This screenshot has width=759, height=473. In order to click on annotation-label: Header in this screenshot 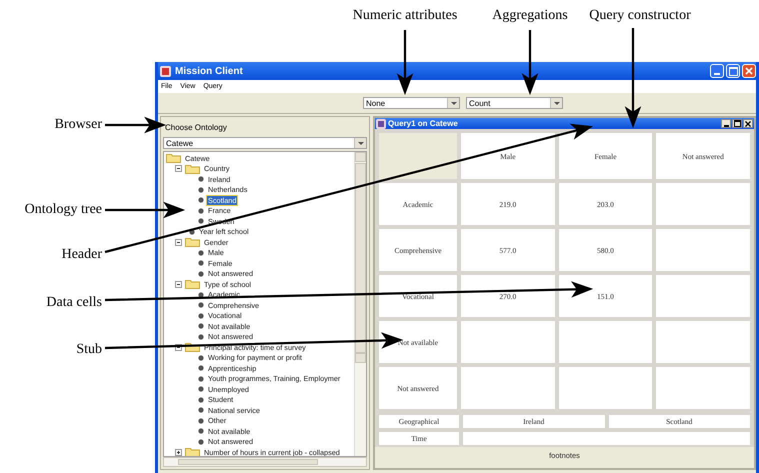, I will do `click(81, 255)`.